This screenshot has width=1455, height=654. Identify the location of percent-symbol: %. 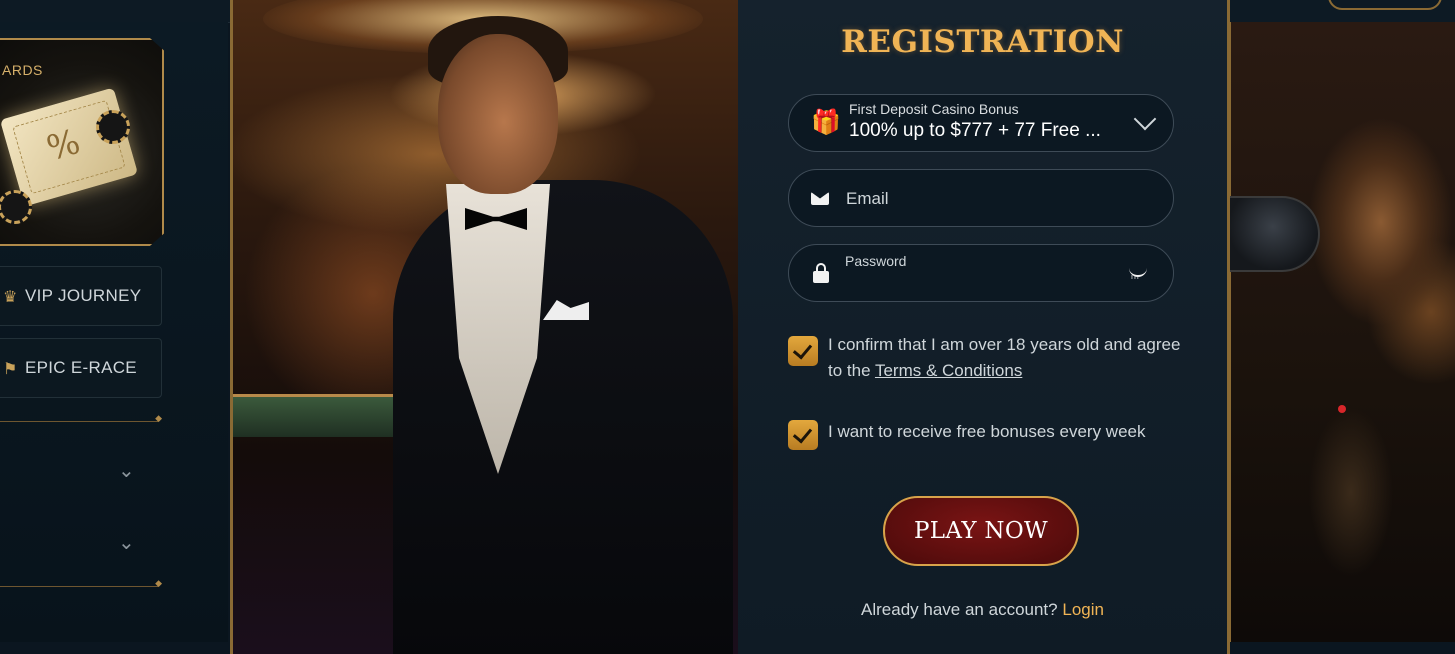
(63, 145).